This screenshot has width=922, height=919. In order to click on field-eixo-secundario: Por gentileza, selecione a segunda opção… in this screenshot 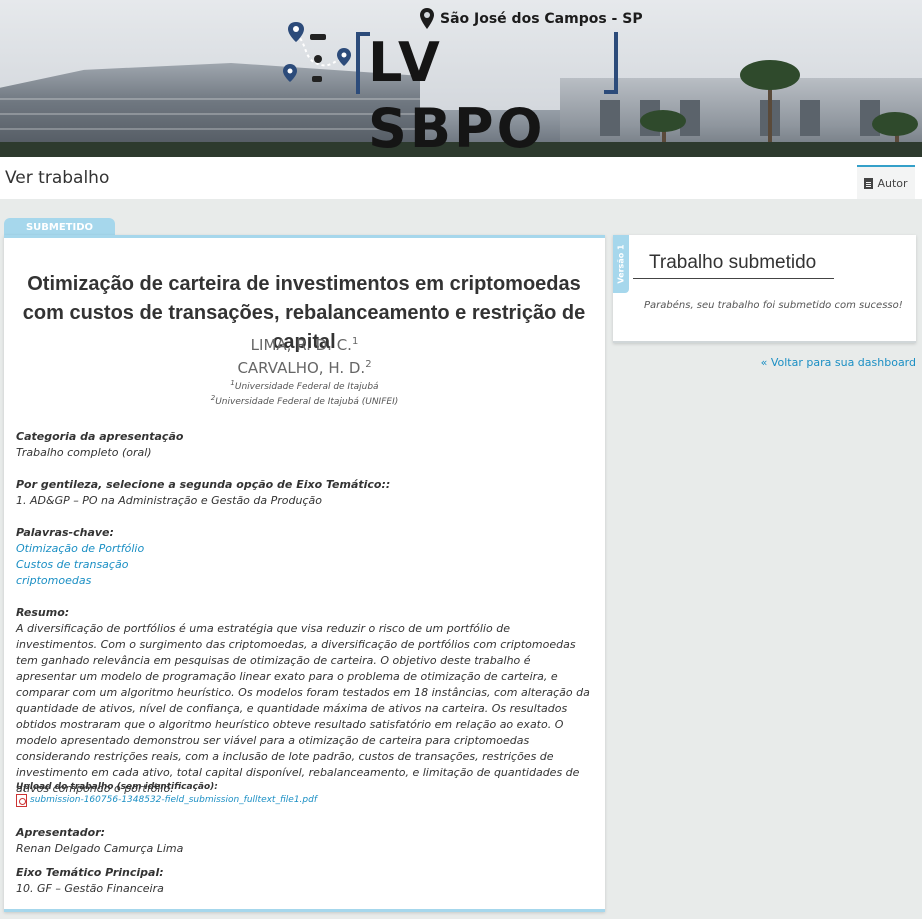, I will do `click(305, 493)`.